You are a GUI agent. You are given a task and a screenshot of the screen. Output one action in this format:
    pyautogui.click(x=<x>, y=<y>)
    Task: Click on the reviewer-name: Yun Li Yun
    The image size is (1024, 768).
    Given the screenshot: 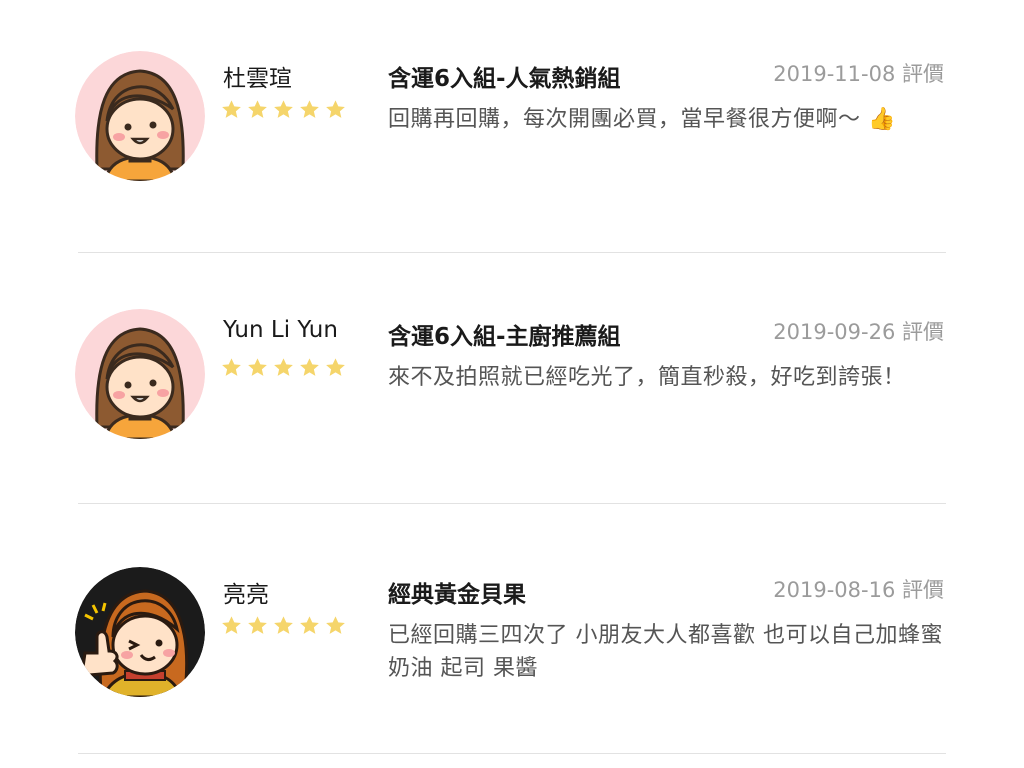 What is the action you would take?
    pyautogui.click(x=280, y=330)
    